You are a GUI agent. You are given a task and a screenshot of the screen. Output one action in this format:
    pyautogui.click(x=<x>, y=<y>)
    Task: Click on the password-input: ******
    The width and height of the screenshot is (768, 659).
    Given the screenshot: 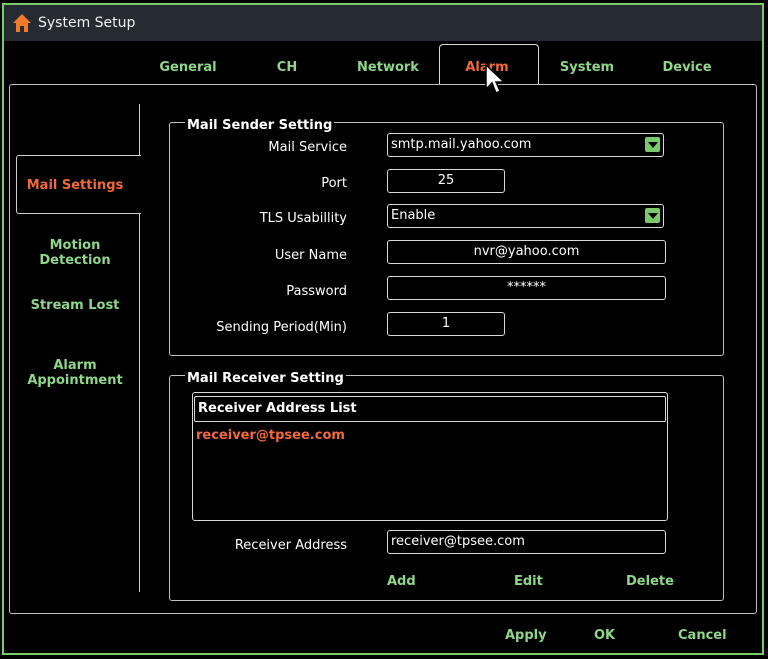 What is the action you would take?
    pyautogui.click(x=526, y=288)
    